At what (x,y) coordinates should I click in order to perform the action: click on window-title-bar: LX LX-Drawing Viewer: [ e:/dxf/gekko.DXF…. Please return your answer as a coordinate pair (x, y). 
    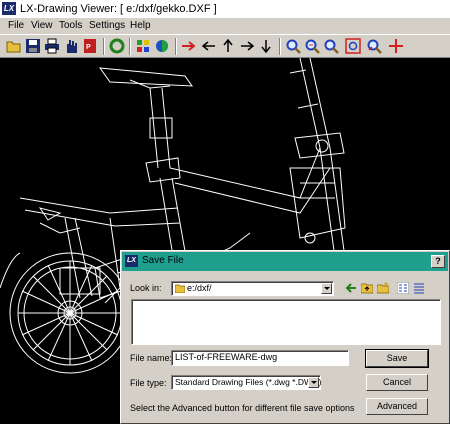
    Looking at the image, I should click on (225, 9).